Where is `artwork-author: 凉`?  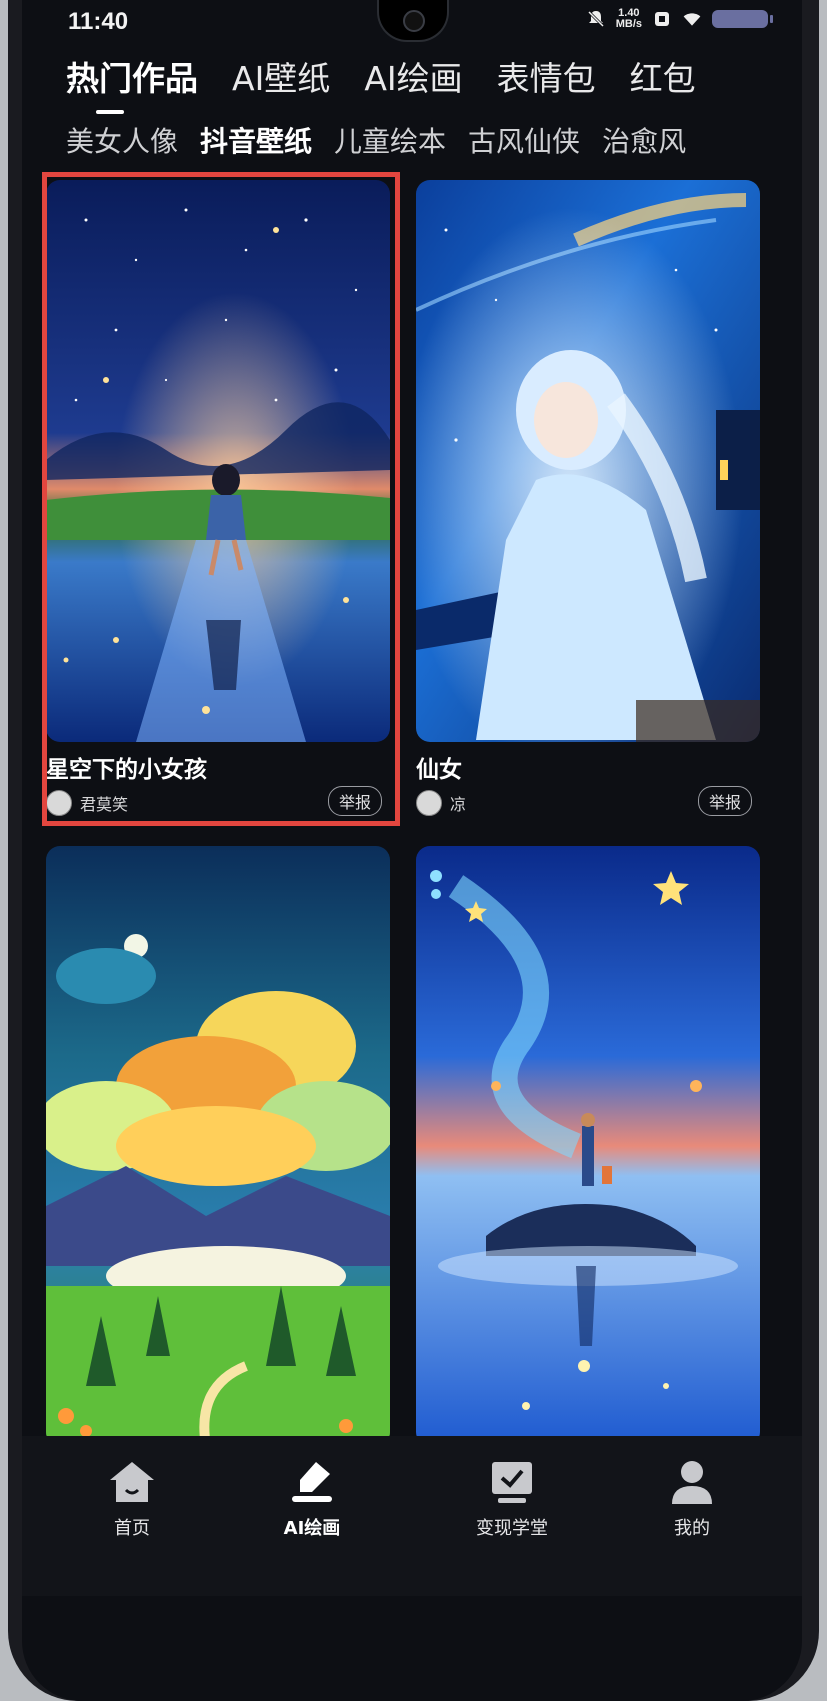 artwork-author: 凉 is located at coordinates (441, 803).